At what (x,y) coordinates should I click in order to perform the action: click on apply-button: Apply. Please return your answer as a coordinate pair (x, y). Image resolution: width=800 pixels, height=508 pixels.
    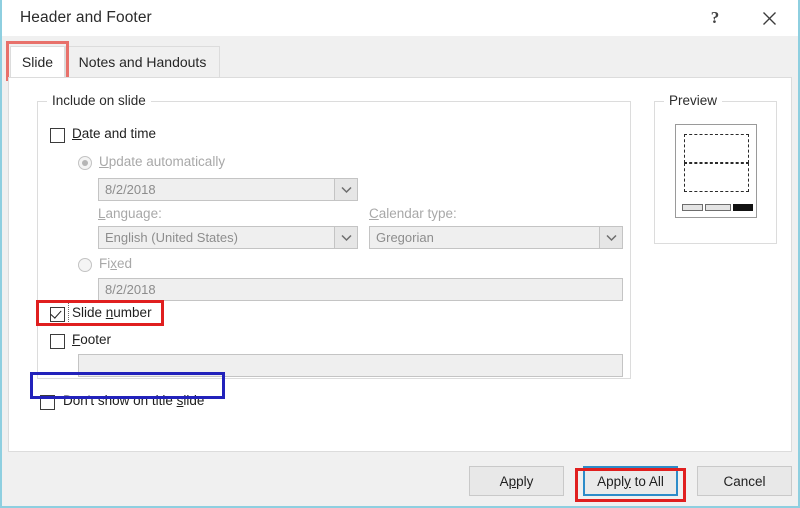
    Looking at the image, I should click on (516, 481).